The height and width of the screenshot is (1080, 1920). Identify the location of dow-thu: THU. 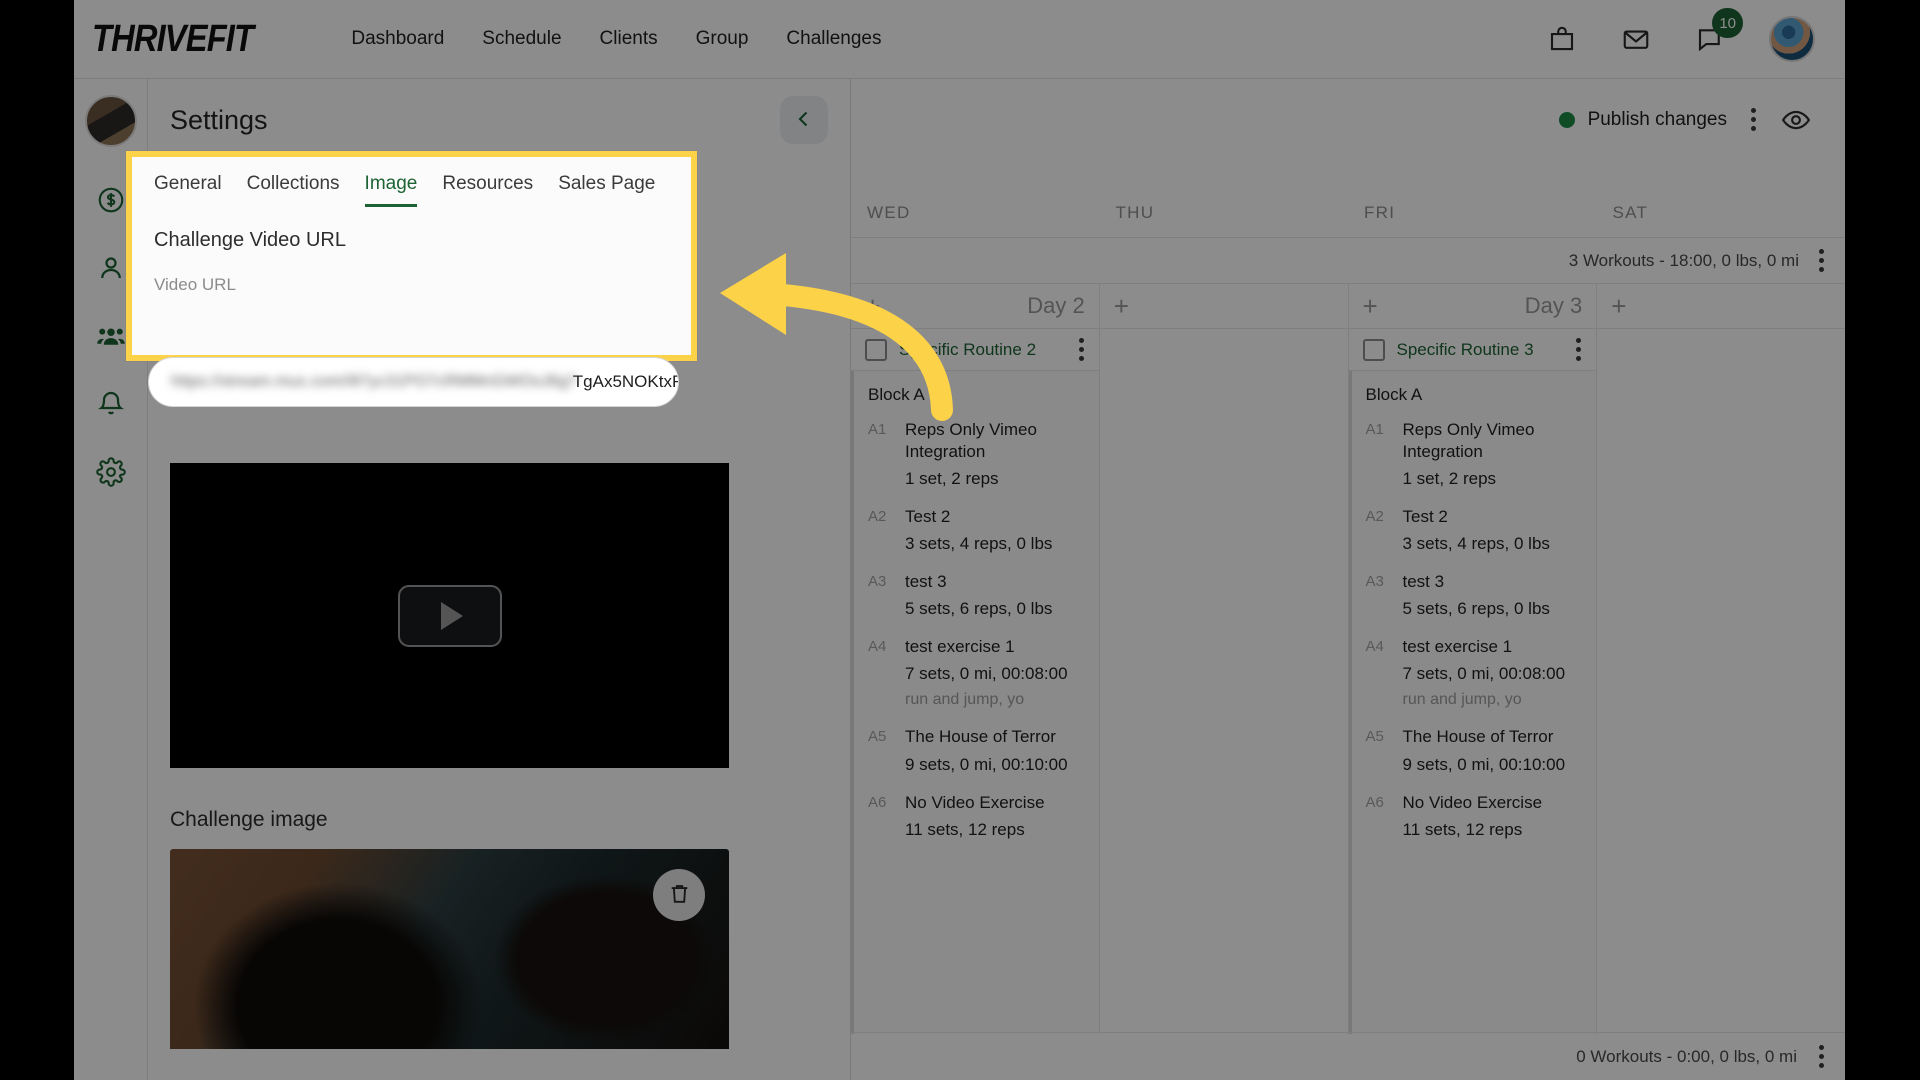
(1135, 212).